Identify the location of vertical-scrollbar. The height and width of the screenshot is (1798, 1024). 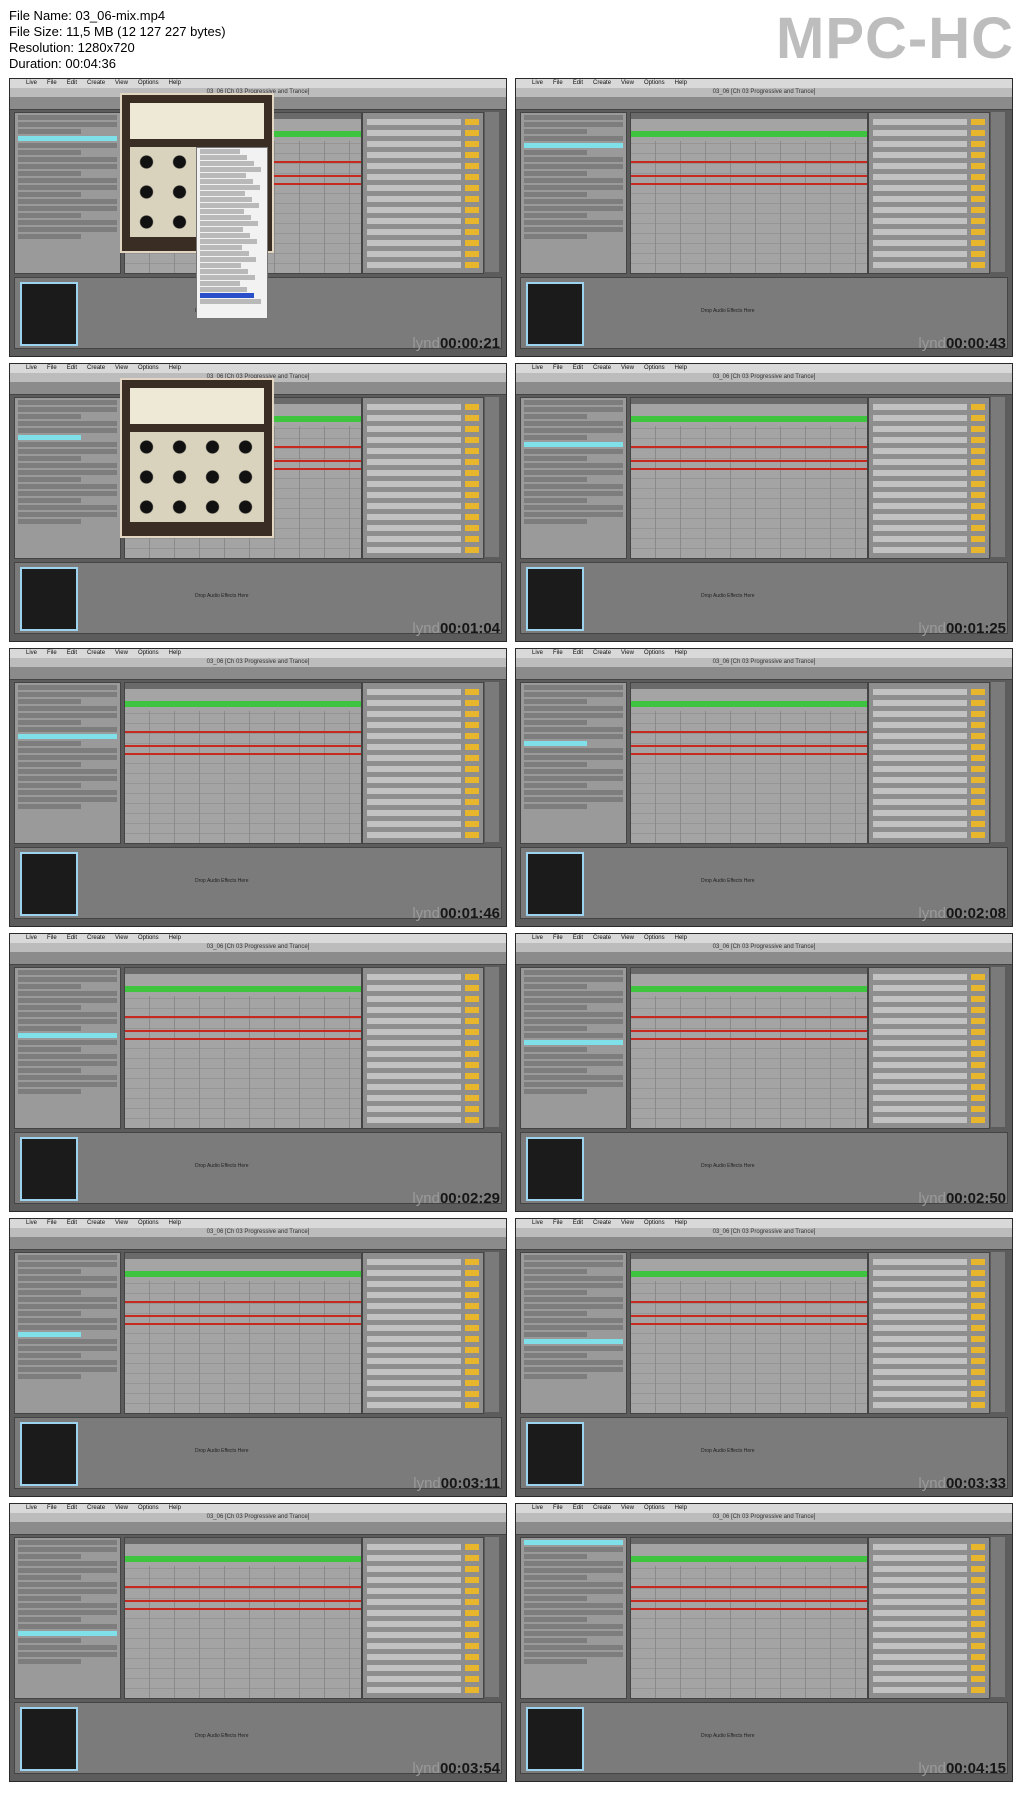
(492, 1617).